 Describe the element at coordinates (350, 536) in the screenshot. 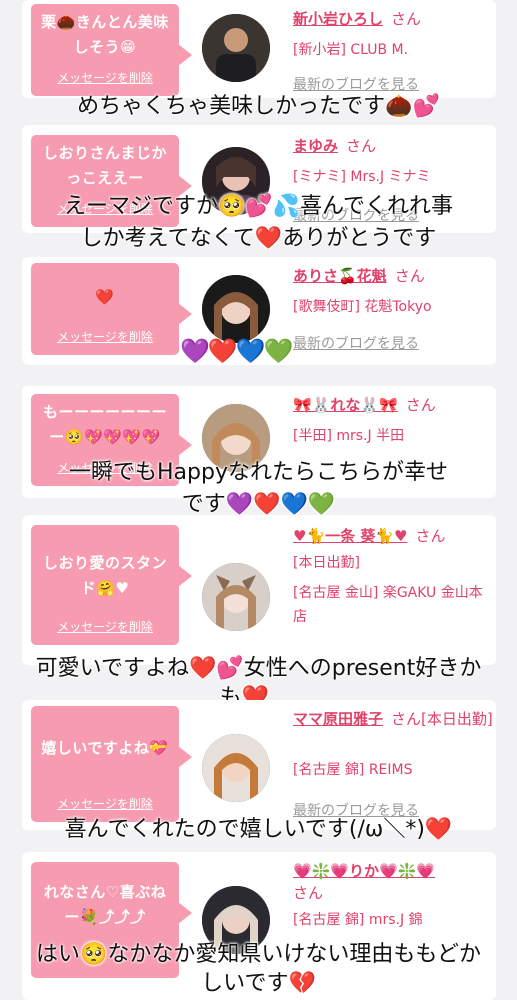

I see `sender-name-link: ♥🐈一条 葵🐈♥` at that location.